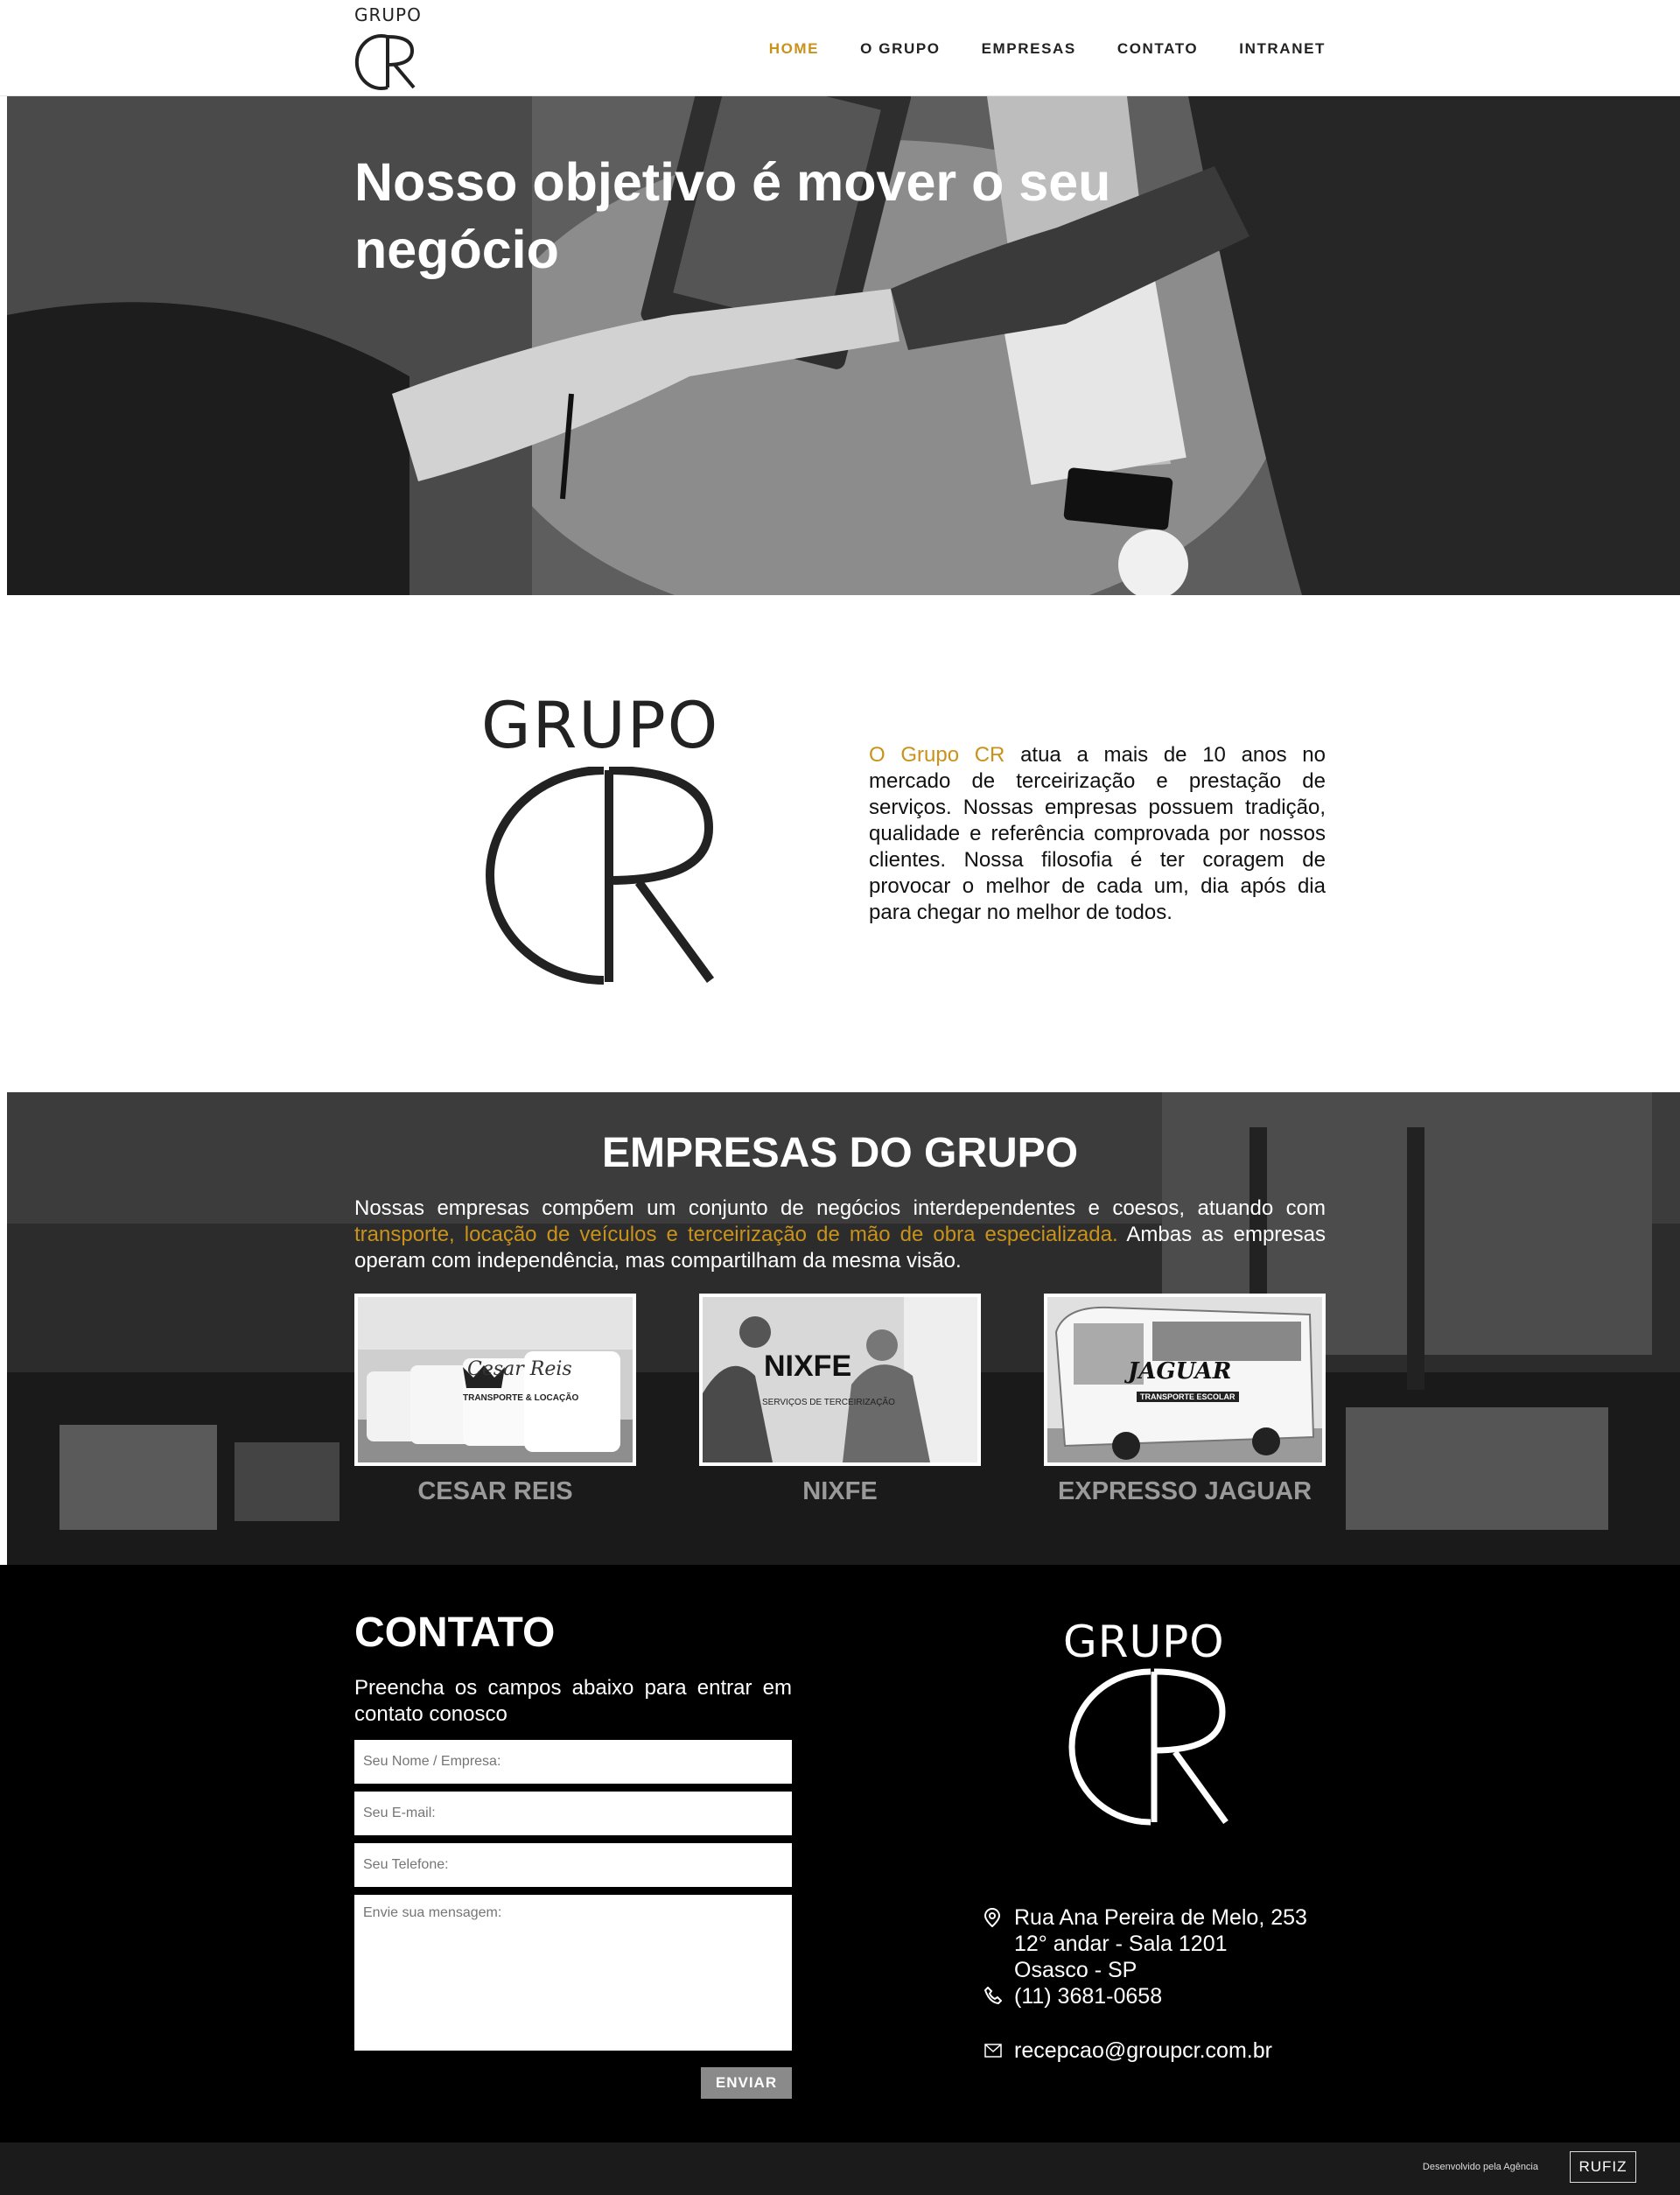  Describe the element at coordinates (1185, 1491) in the screenshot. I see `company-name-expresso-jaguar: EXPRESSO JAGUAR` at that location.